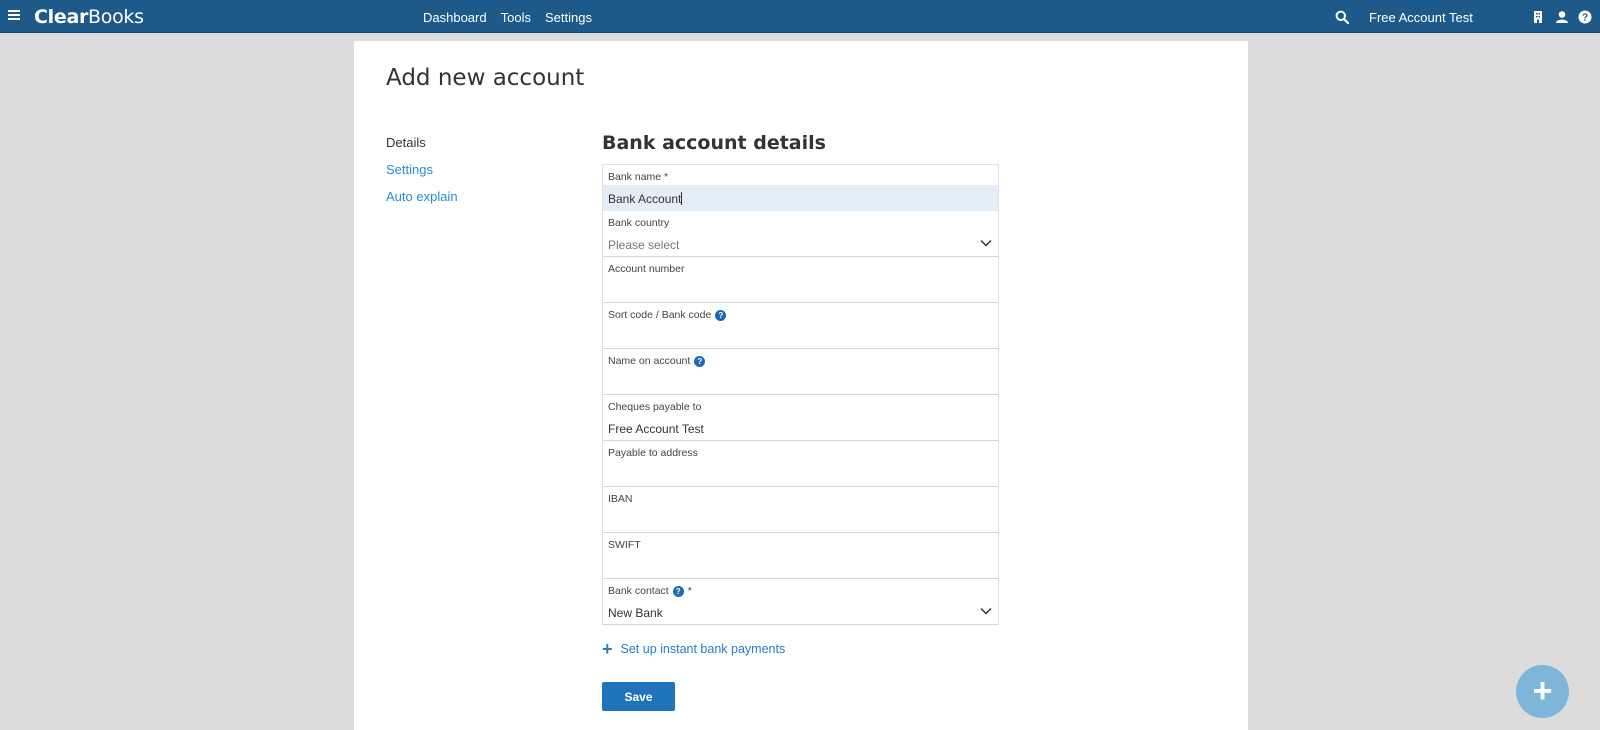 The height and width of the screenshot is (730, 1600). I want to click on save-button: Save, so click(638, 696).